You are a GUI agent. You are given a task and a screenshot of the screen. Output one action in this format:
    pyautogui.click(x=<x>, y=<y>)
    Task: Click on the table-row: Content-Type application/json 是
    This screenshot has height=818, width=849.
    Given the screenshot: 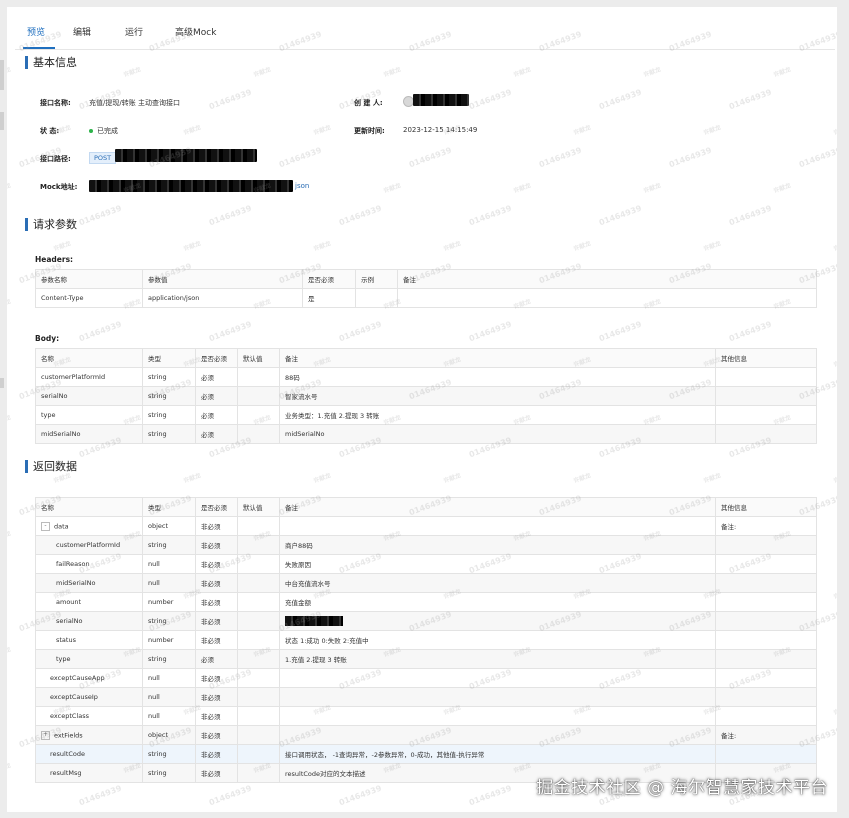 What is the action you would take?
    pyautogui.click(x=426, y=298)
    